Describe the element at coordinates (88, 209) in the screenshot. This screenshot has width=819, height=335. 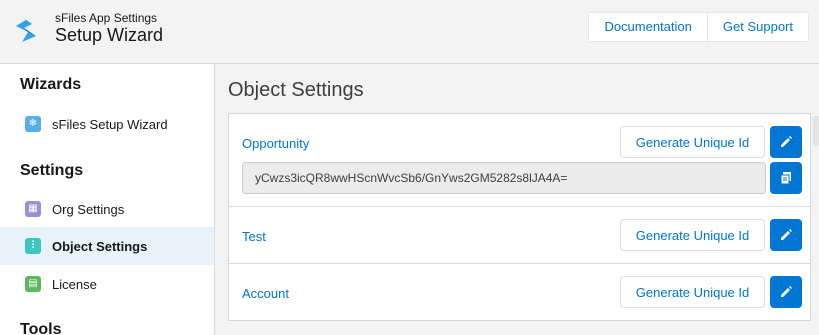
I see `sidebar-item-label: Org Settings` at that location.